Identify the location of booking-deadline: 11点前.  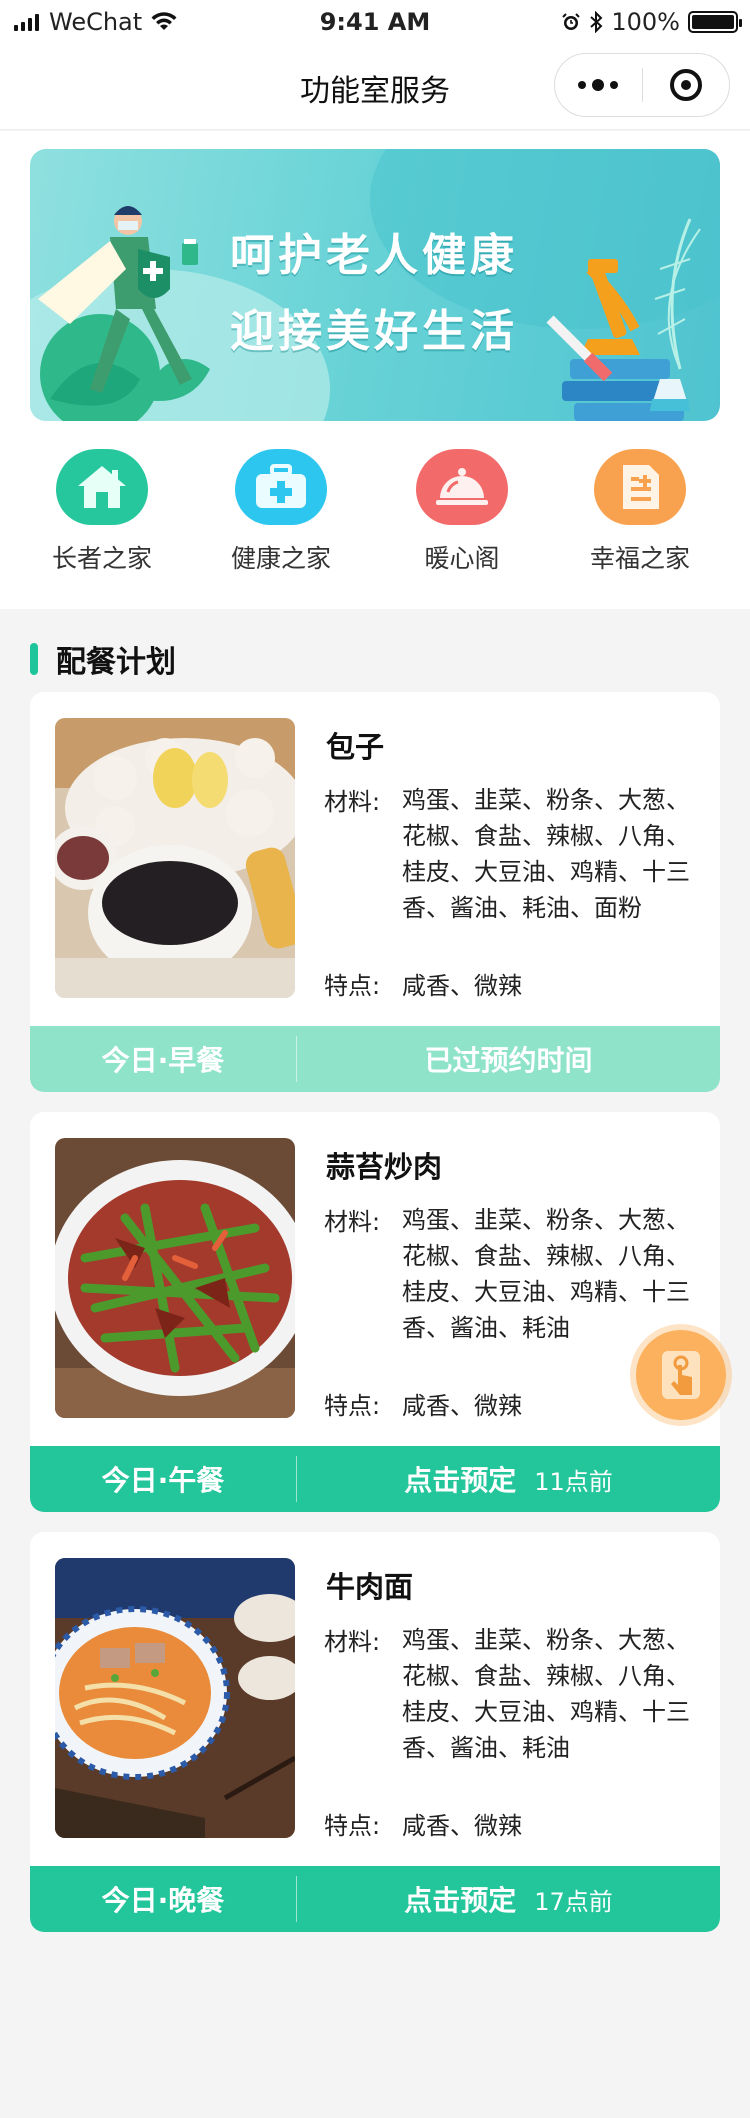
(573, 1482).